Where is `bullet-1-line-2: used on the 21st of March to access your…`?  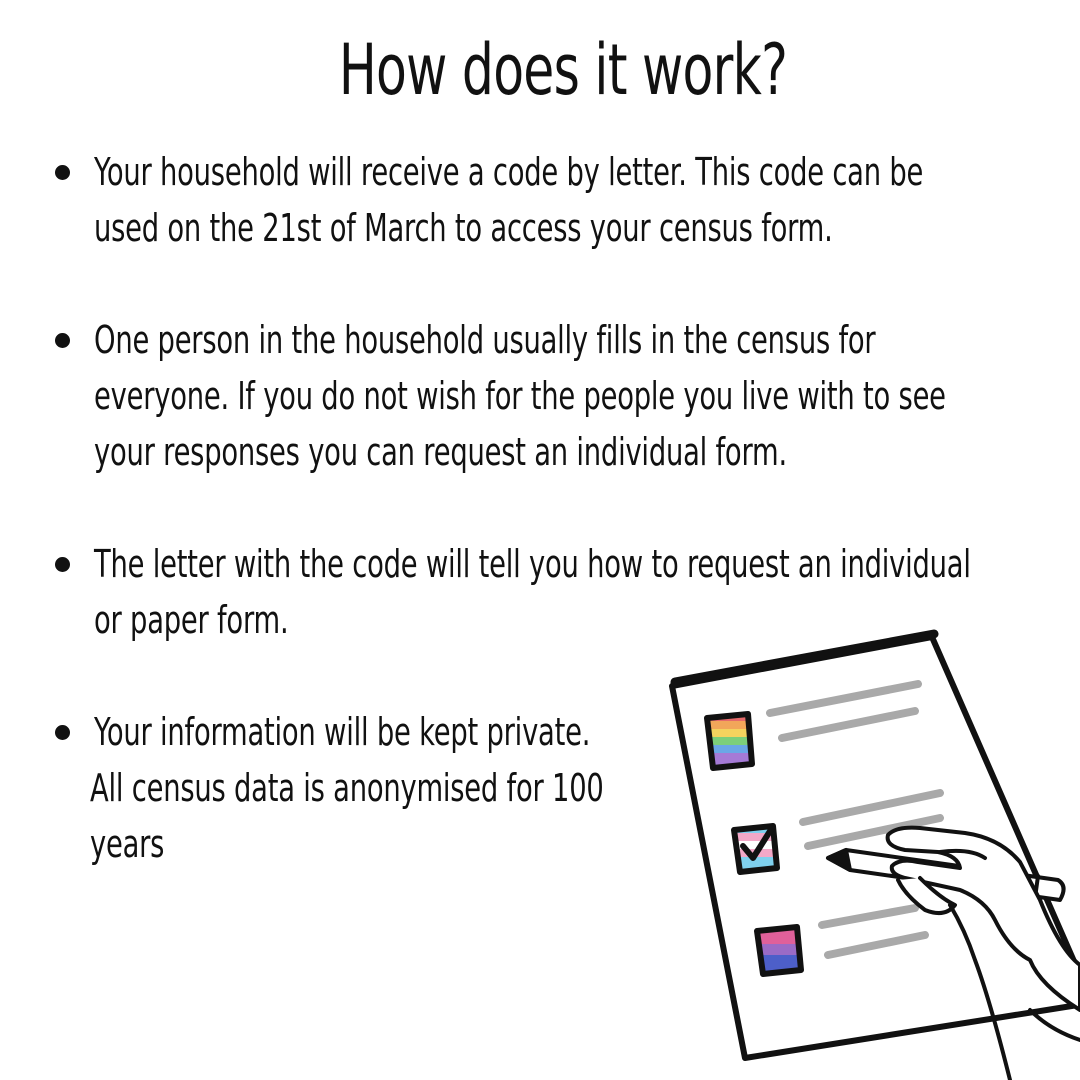
bullet-1-line-2: used on the 21st of March to access your… is located at coordinates (463, 228).